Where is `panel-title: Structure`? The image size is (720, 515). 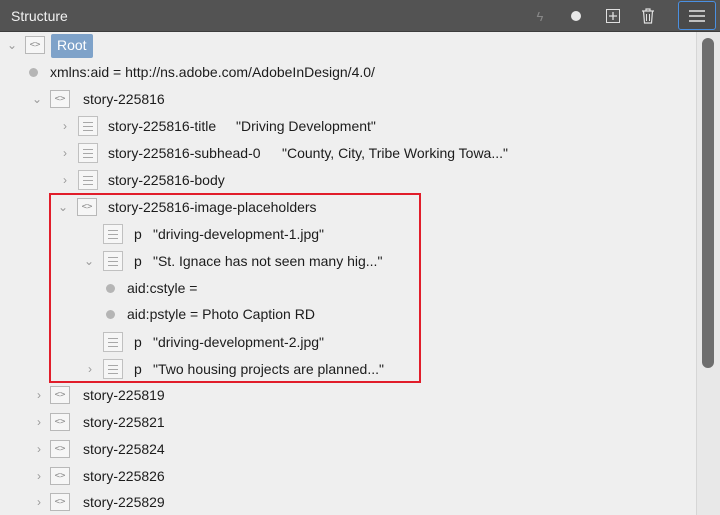 panel-title: Structure is located at coordinates (39, 16).